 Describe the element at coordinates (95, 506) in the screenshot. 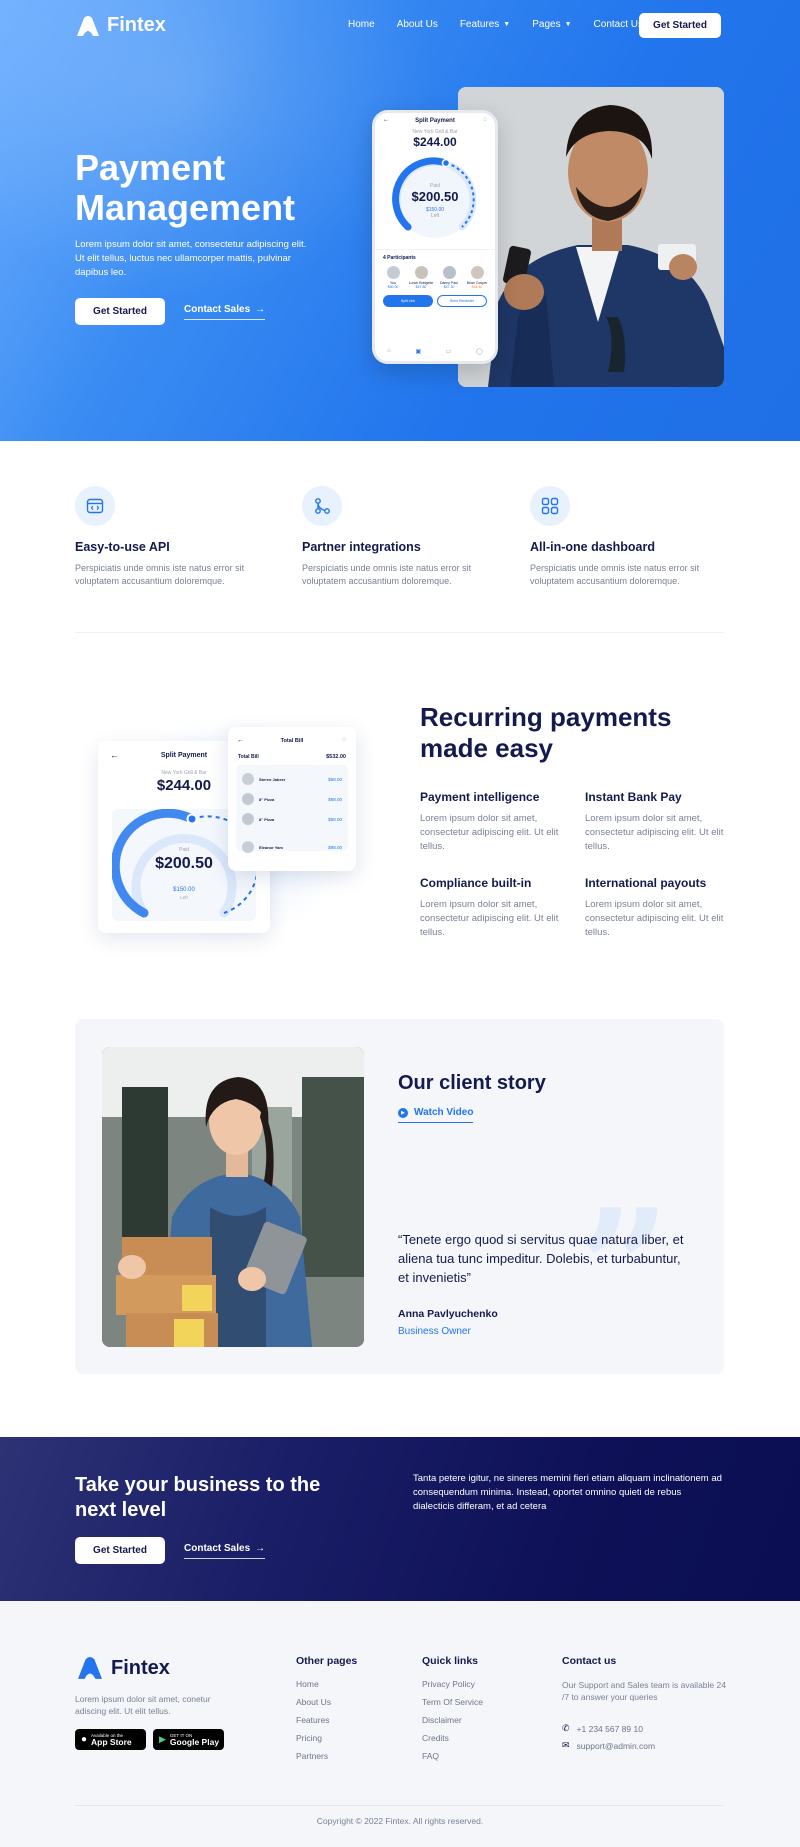

I see `api-window-icon` at that location.